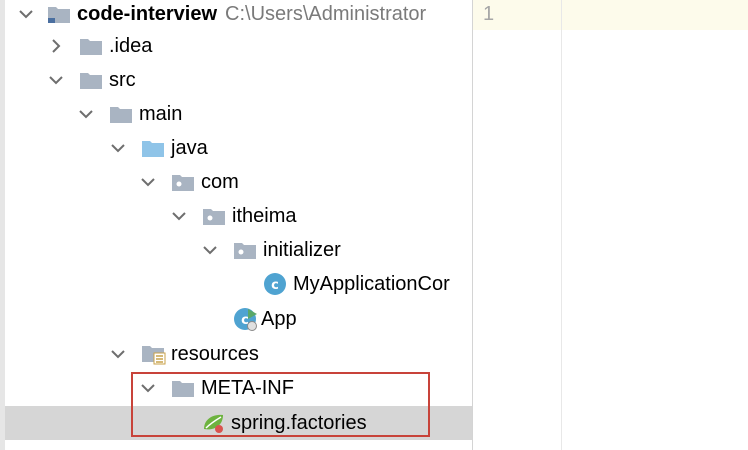  Describe the element at coordinates (215, 353) in the screenshot. I see `tree-node-label: resources` at that location.